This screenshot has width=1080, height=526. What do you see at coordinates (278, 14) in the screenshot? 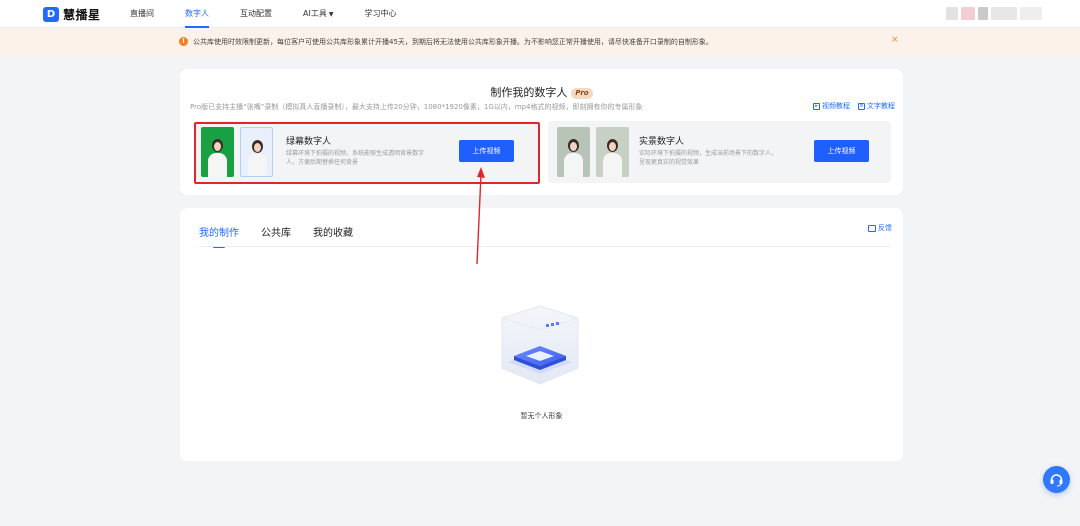
I see `nav-menu: 直播间 数字人 互动配置 AI工具 ▼ 学习中心` at bounding box center [278, 14].